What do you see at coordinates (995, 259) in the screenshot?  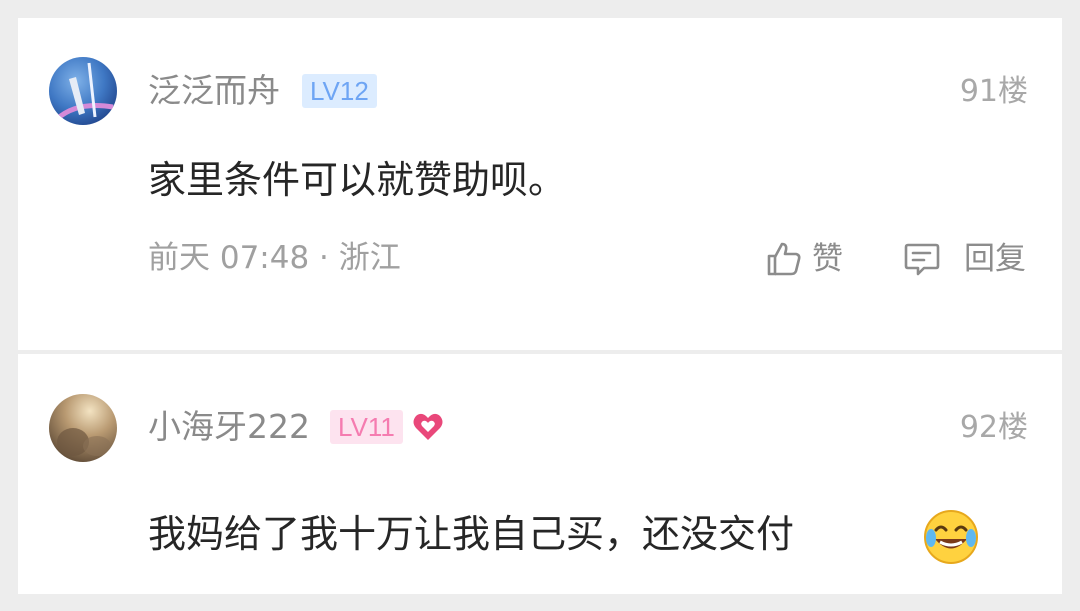 I see `reply-label: 回复` at bounding box center [995, 259].